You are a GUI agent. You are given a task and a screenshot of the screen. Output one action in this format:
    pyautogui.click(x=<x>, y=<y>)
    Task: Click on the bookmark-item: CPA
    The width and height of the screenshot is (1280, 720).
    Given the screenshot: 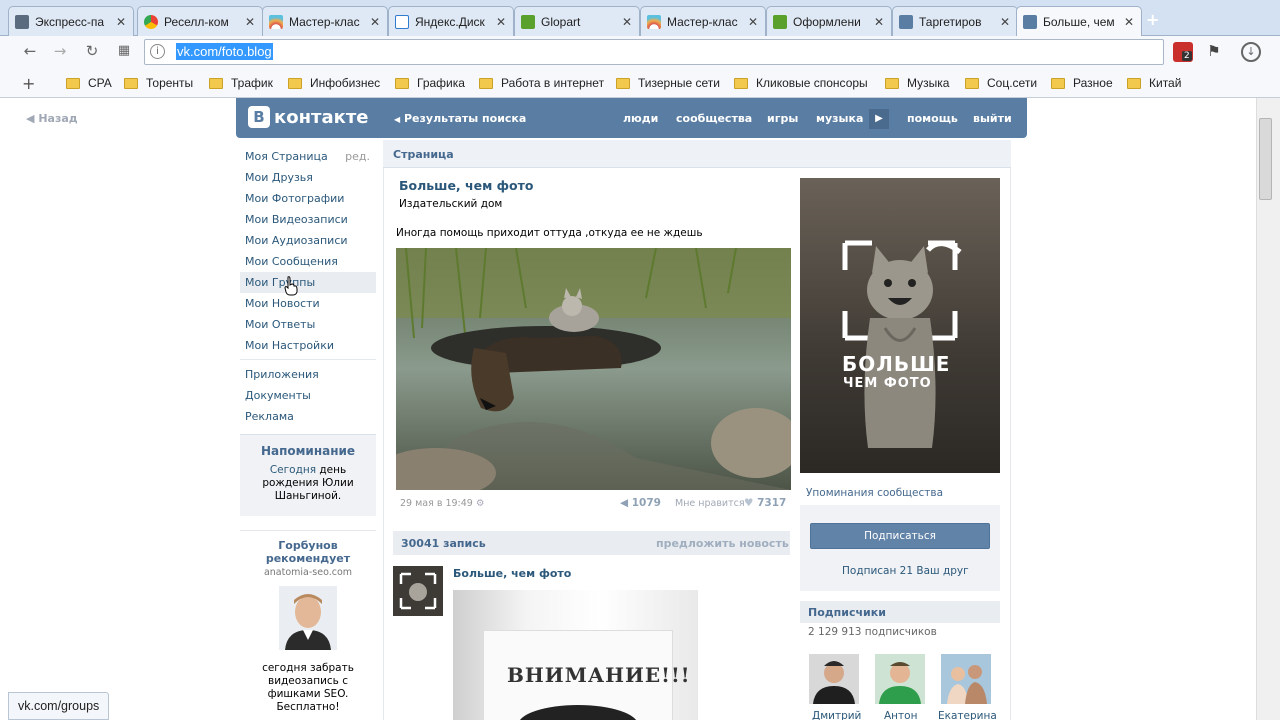 What is the action you would take?
    pyautogui.click(x=89, y=83)
    